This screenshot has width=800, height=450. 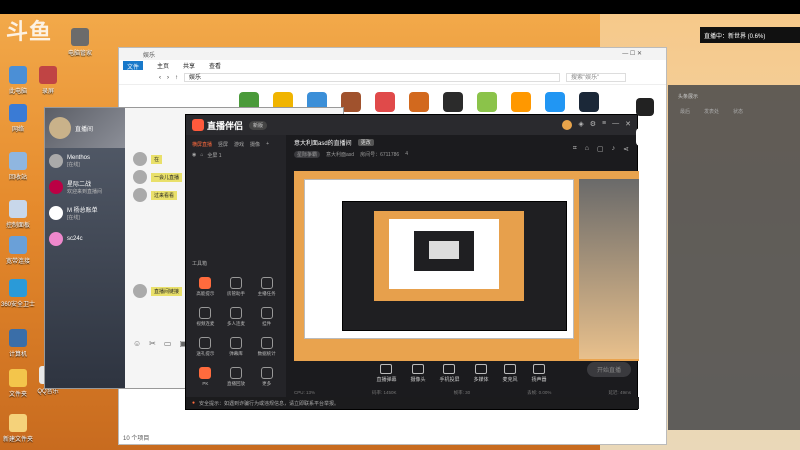 I want to click on address-input: 娱乐, so click(x=372, y=77).